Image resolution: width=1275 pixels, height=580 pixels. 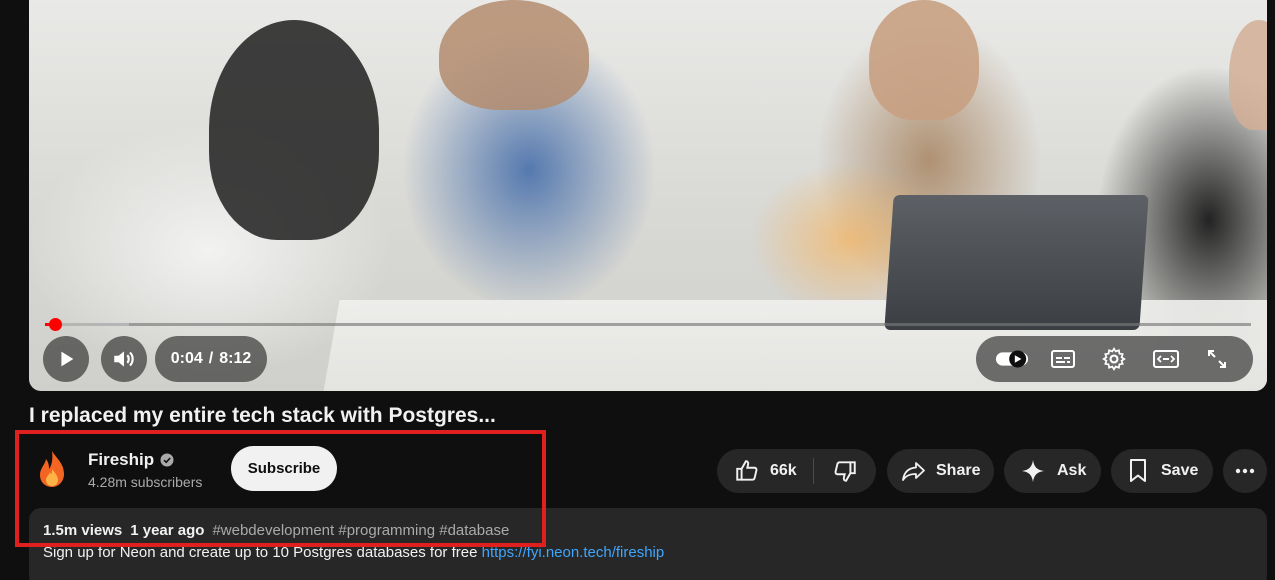 What do you see at coordinates (1138, 470) in the screenshot?
I see `bookmark-icon` at bounding box center [1138, 470].